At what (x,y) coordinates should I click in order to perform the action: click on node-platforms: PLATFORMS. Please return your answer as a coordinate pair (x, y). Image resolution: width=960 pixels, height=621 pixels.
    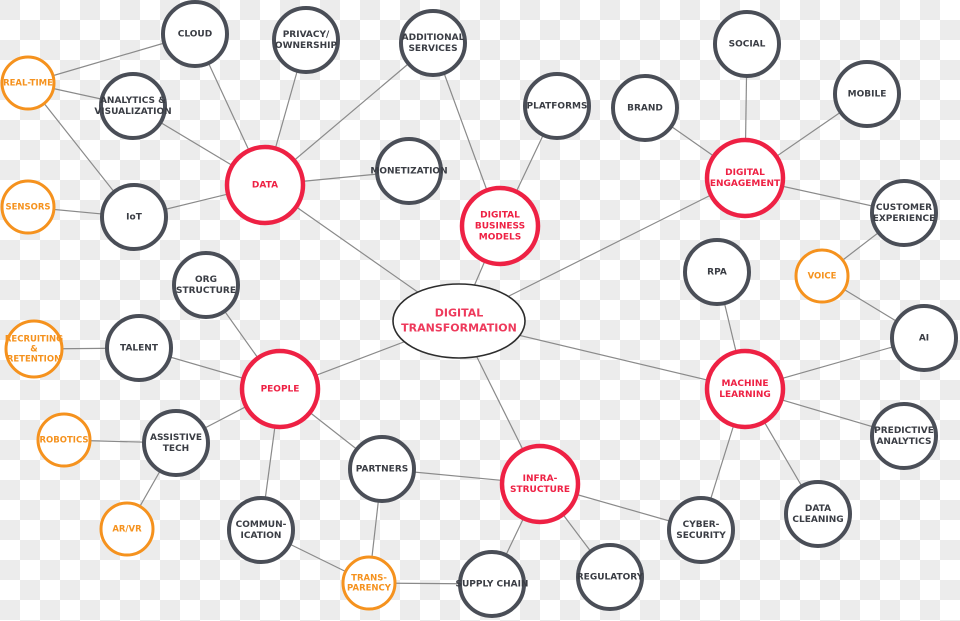
    Looking at the image, I should click on (557, 106).